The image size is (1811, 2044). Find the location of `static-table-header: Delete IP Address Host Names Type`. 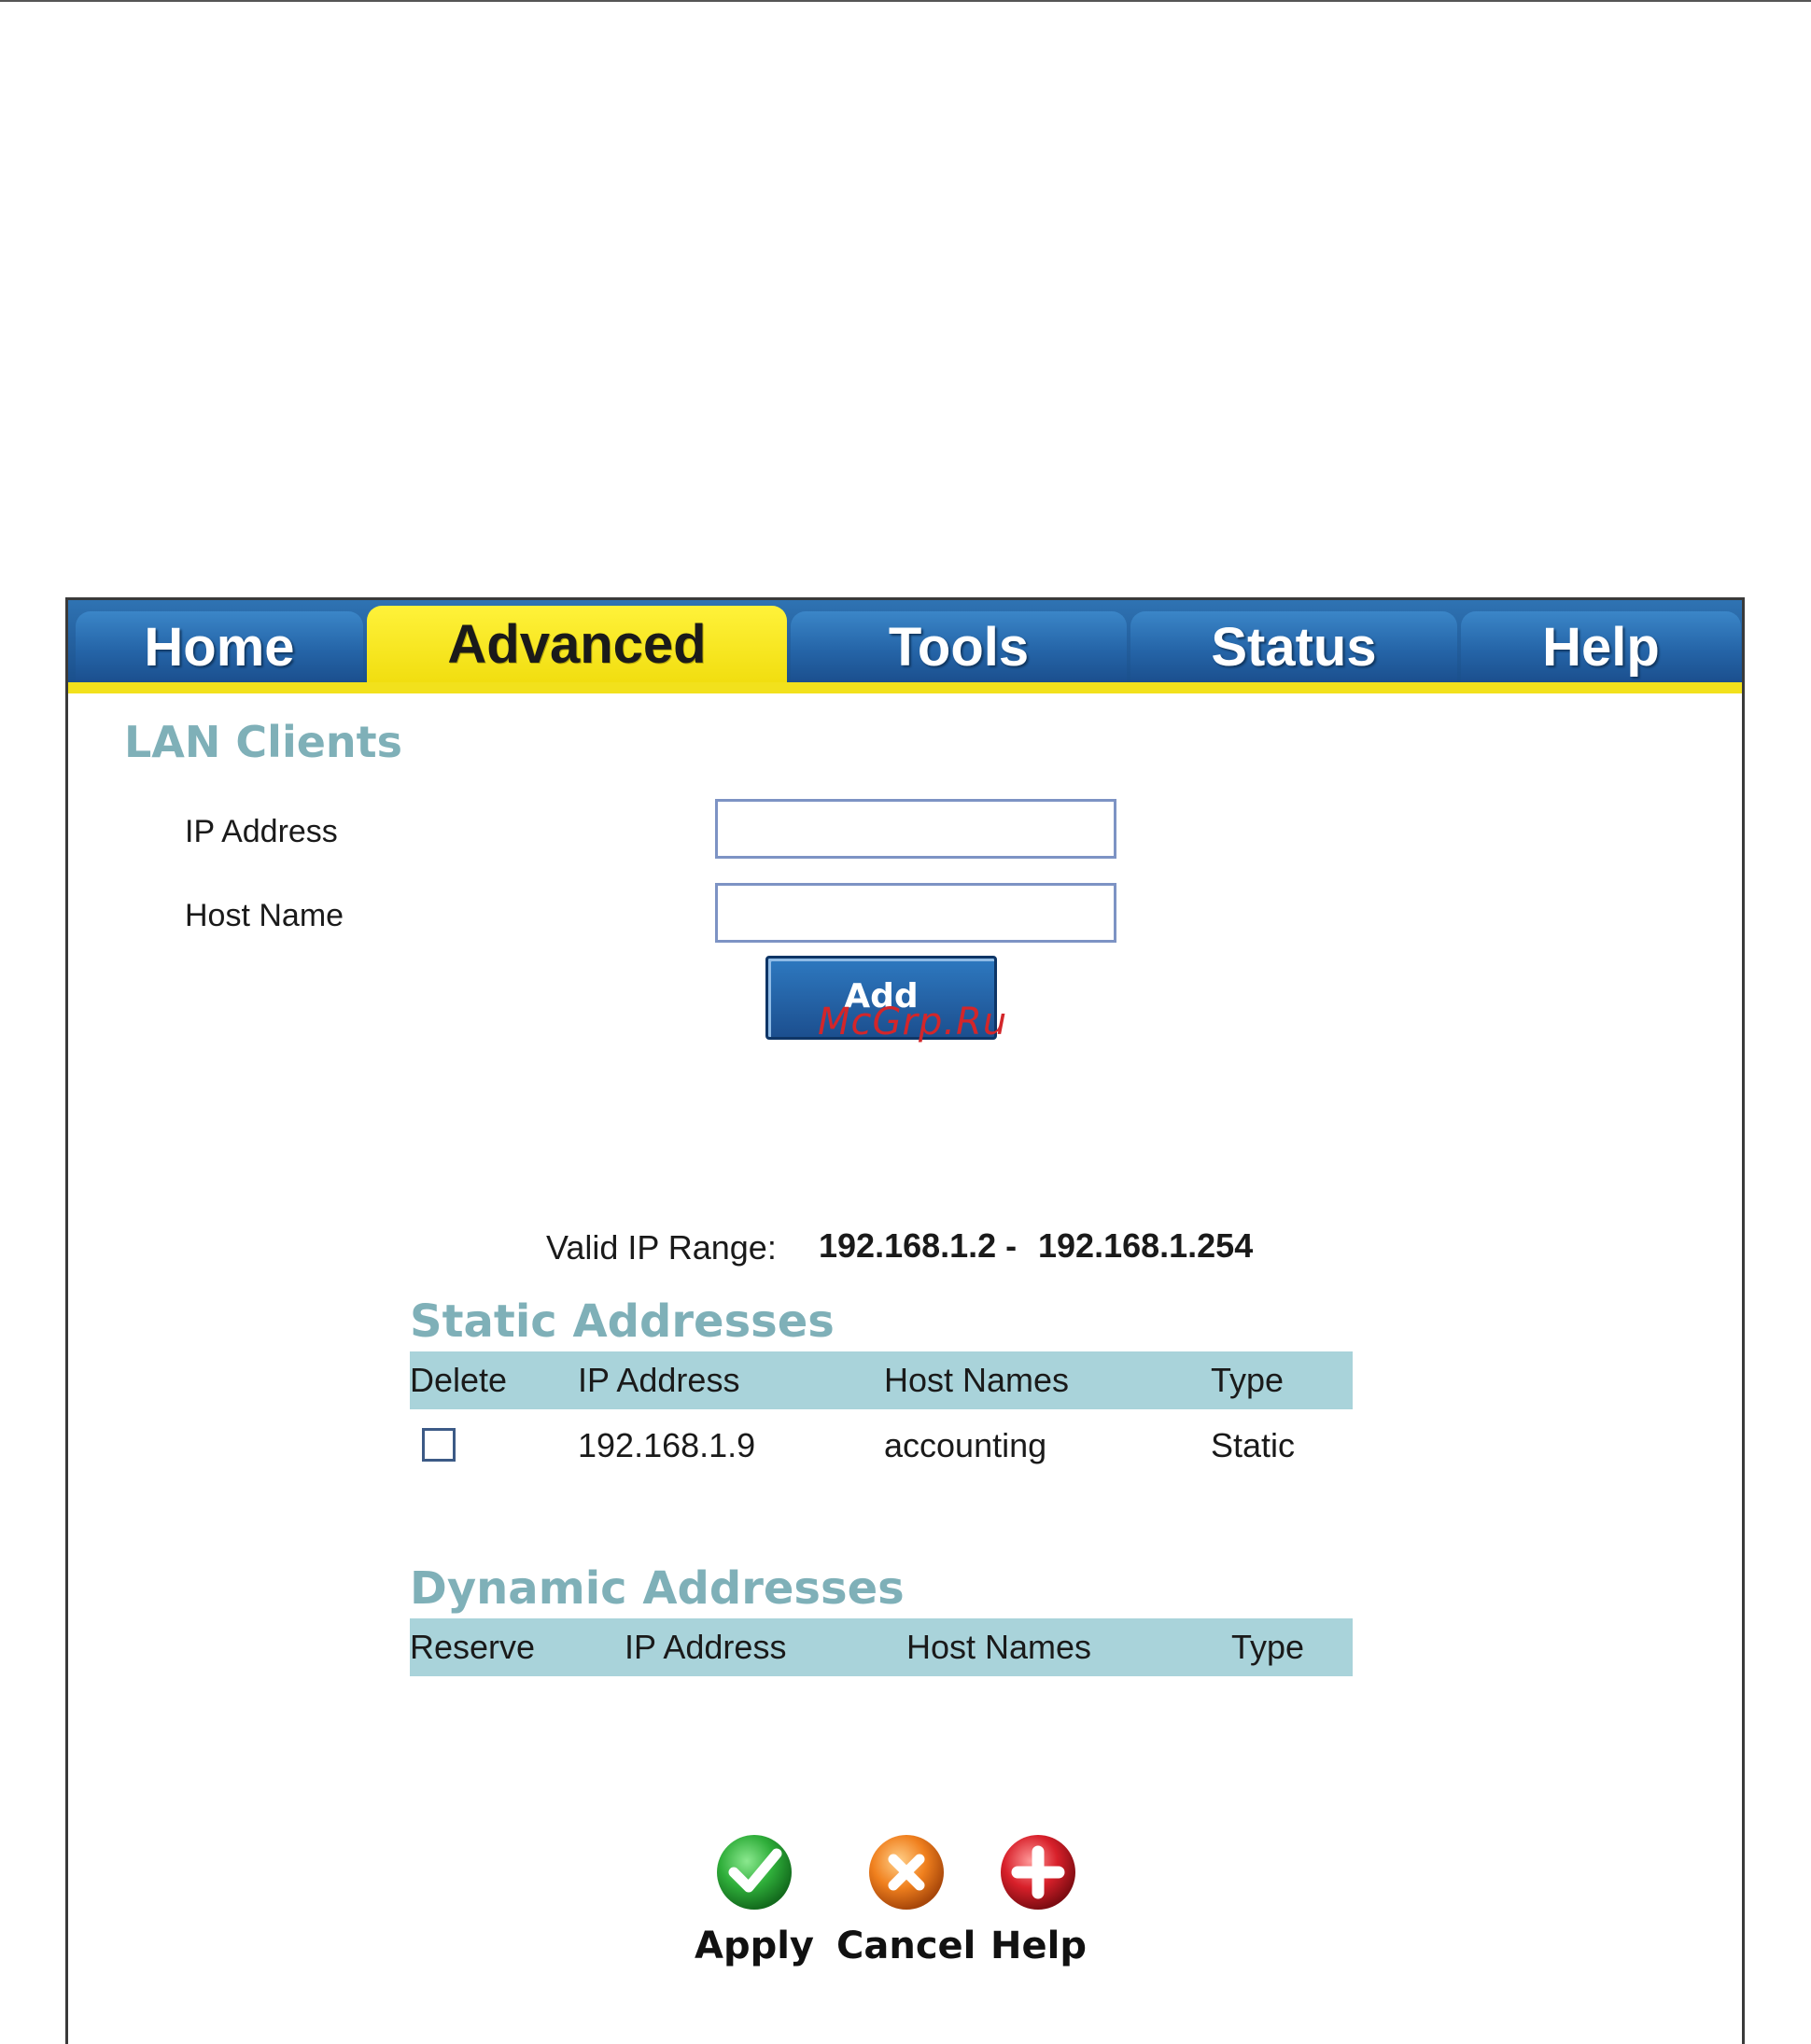

static-table-header: Delete IP Address Host Names Type is located at coordinates (881, 1380).